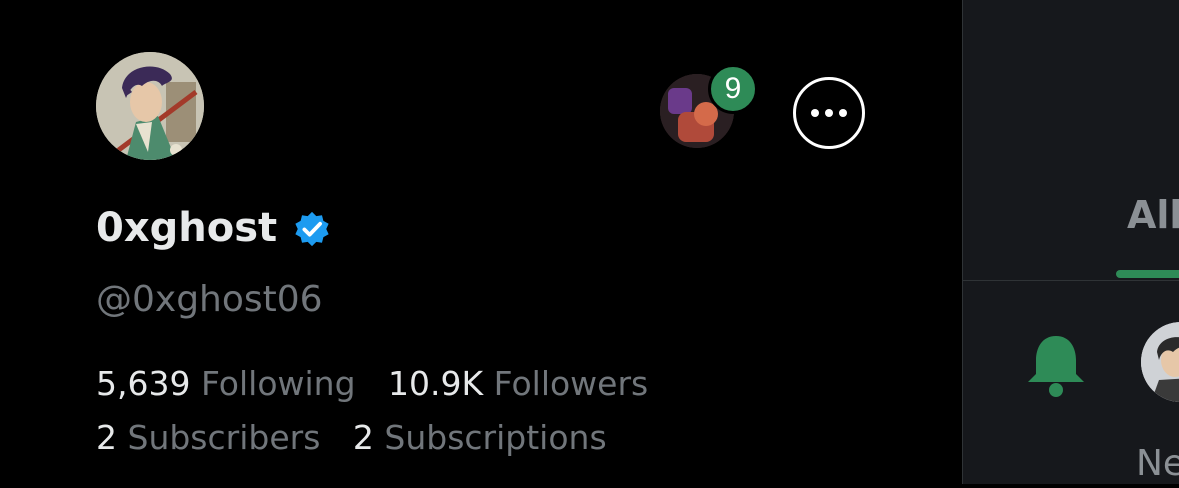 The image size is (1179, 488). I want to click on tab-all: All, so click(1153, 215).